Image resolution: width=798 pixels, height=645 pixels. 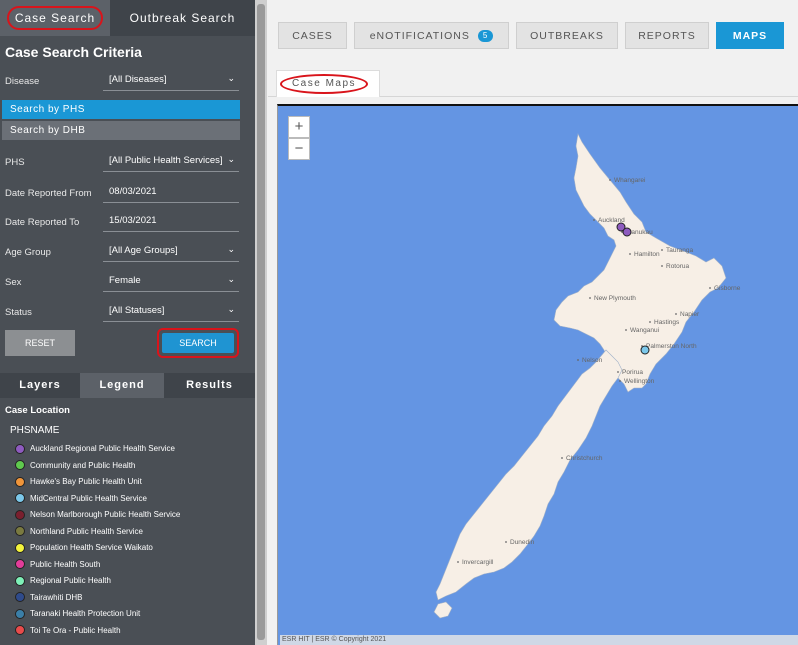 I want to click on legend-item: Taranaki Health Protection Unit, so click(x=77, y=614).